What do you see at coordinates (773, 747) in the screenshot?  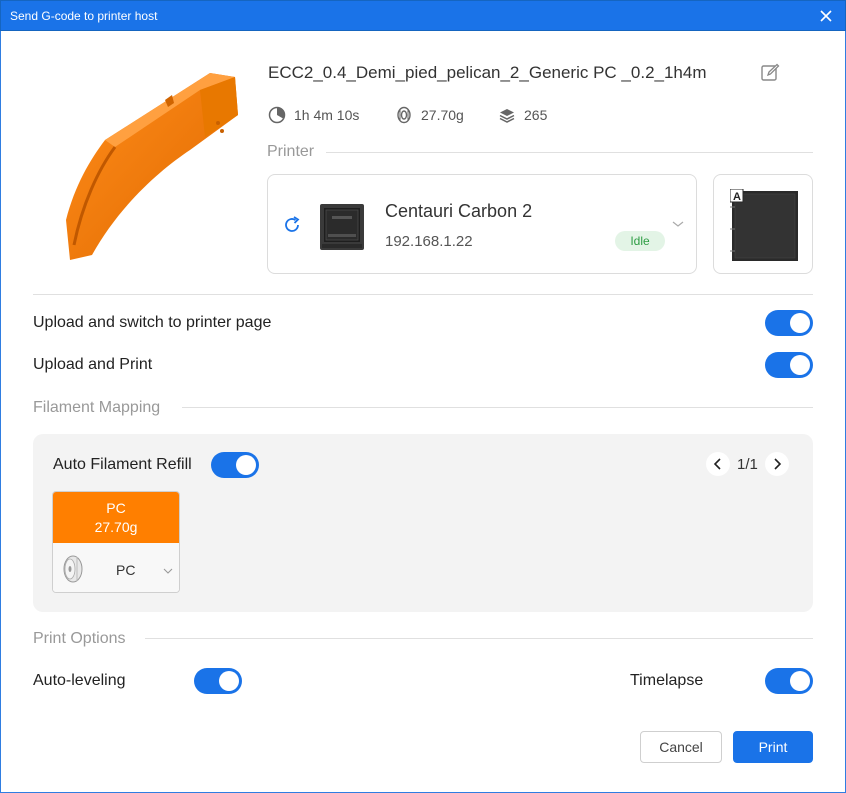 I see `print-button: Print` at bounding box center [773, 747].